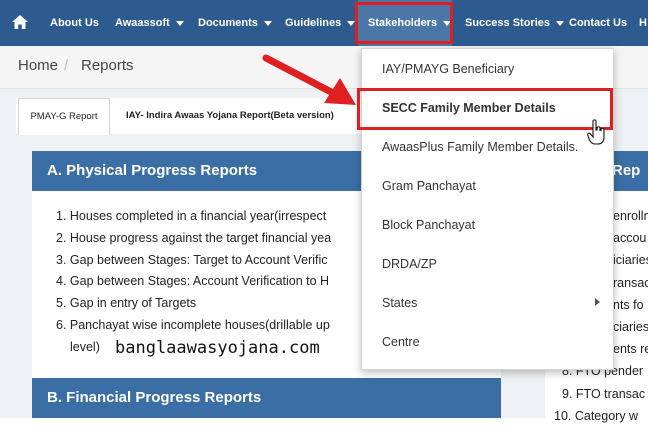 The image size is (648, 427). What do you see at coordinates (596, 132) in the screenshot?
I see `hand-cursor-icon` at bounding box center [596, 132].